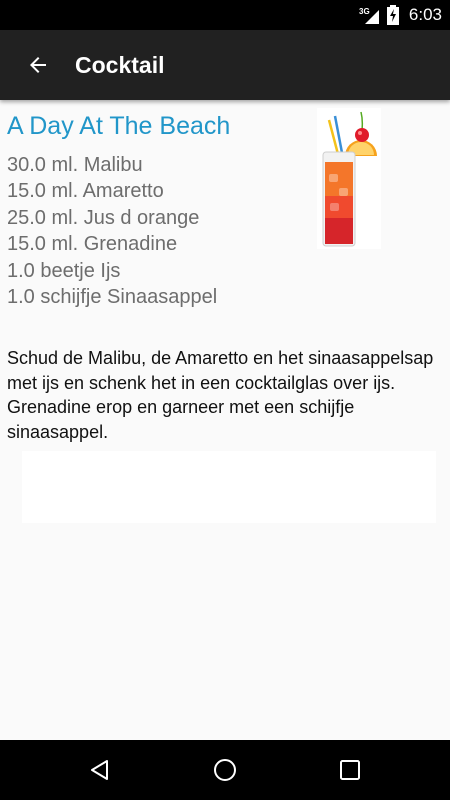 This screenshot has height=800, width=450. I want to click on cocktail-image, so click(349, 178).